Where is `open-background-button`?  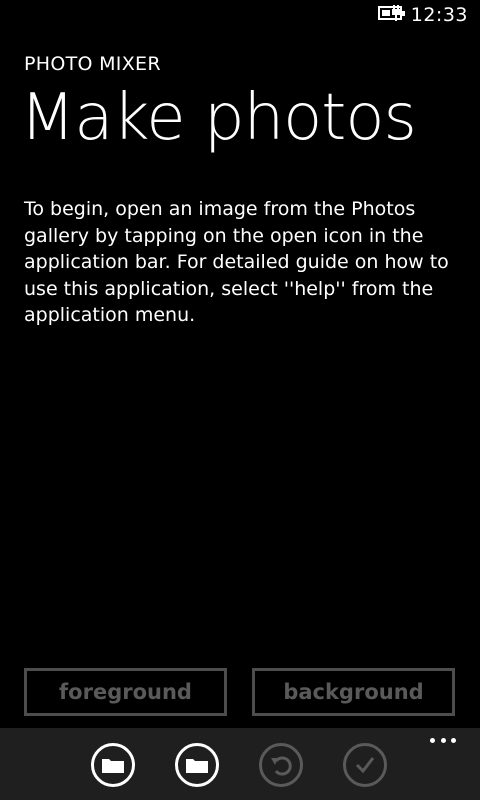
open-background-button is located at coordinates (197, 765).